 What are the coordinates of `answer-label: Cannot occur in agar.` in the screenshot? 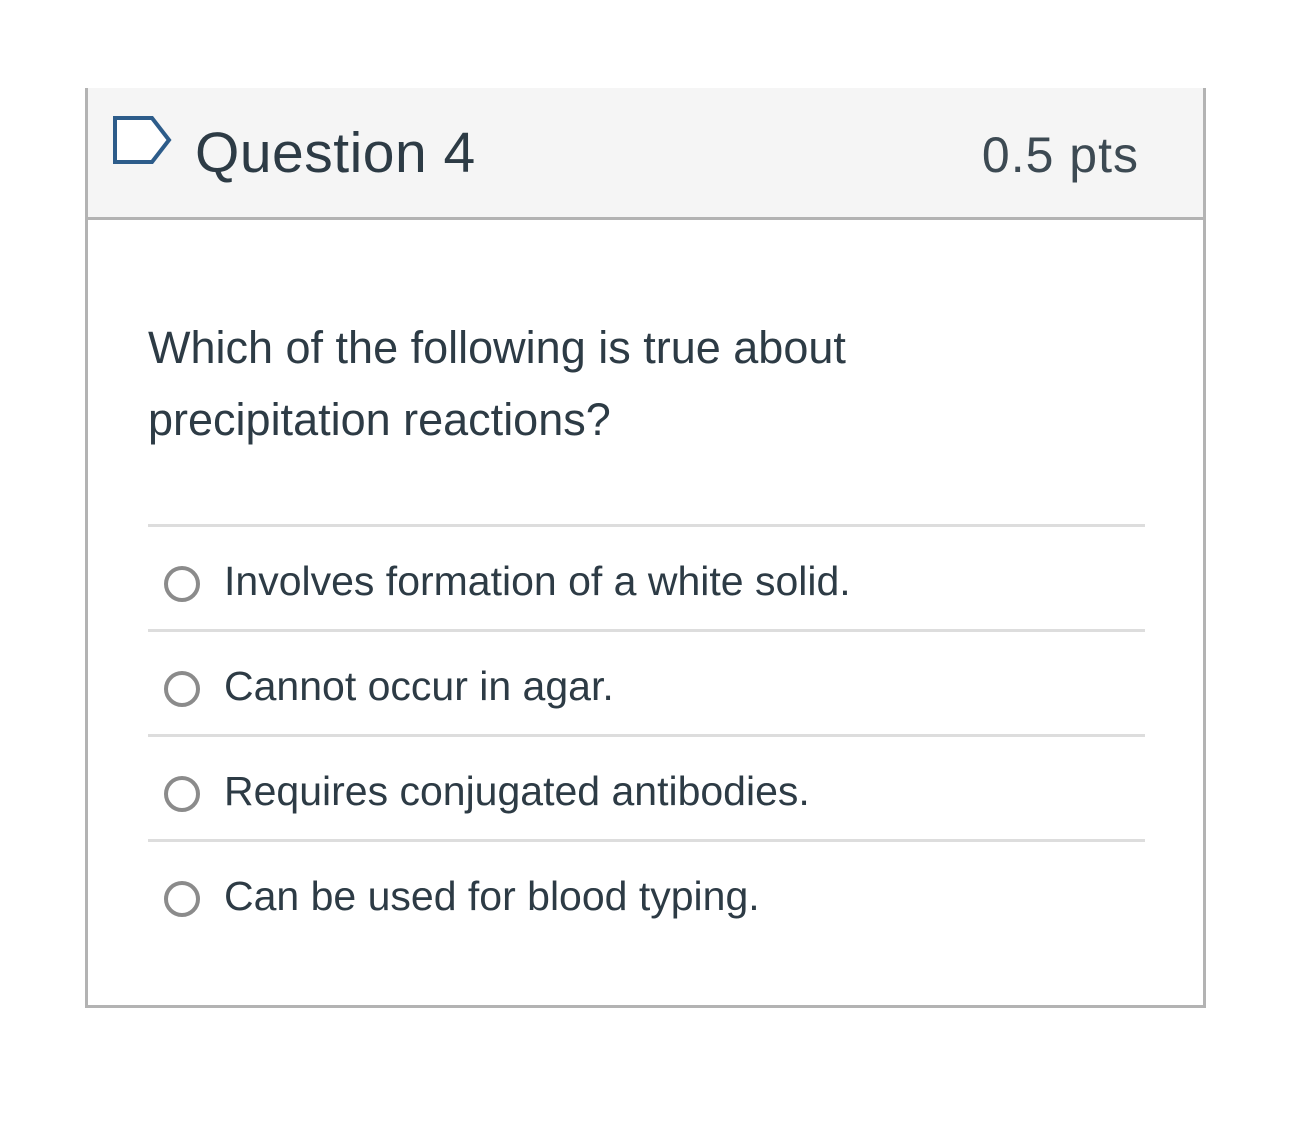 It's located at (419, 686).